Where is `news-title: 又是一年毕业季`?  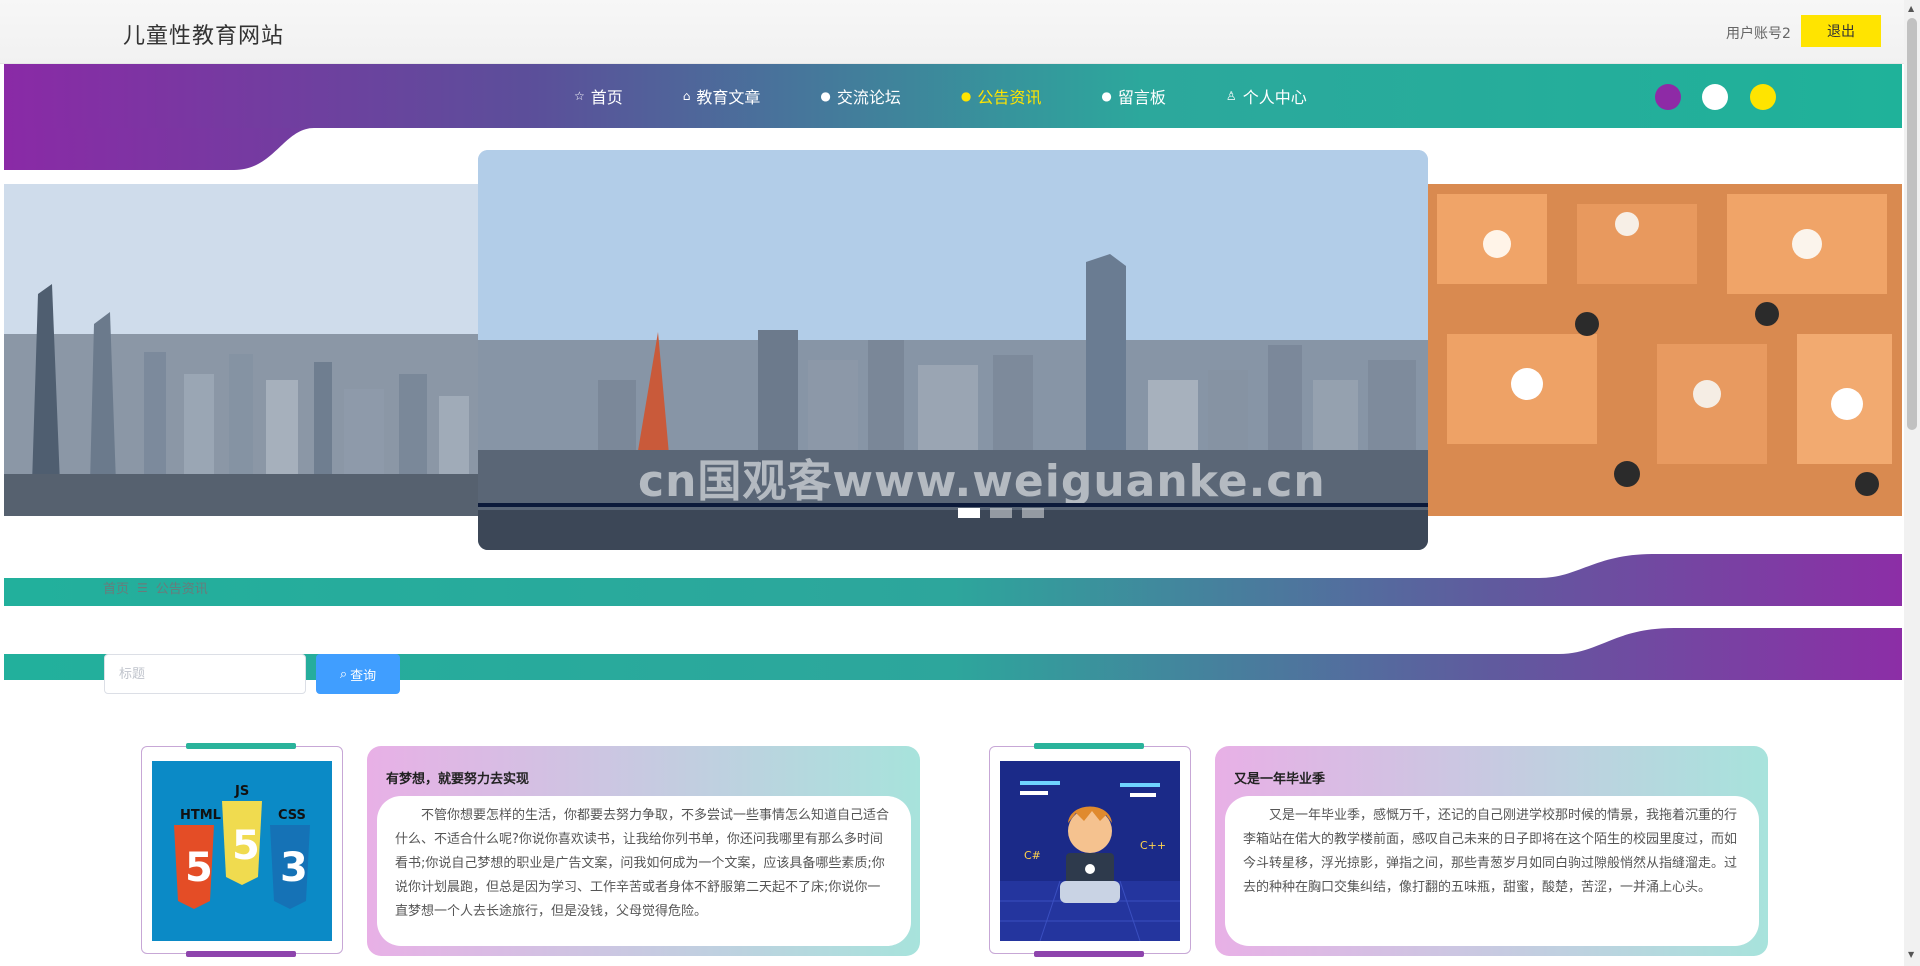
news-title: 又是一年毕业季 is located at coordinates (1279, 777).